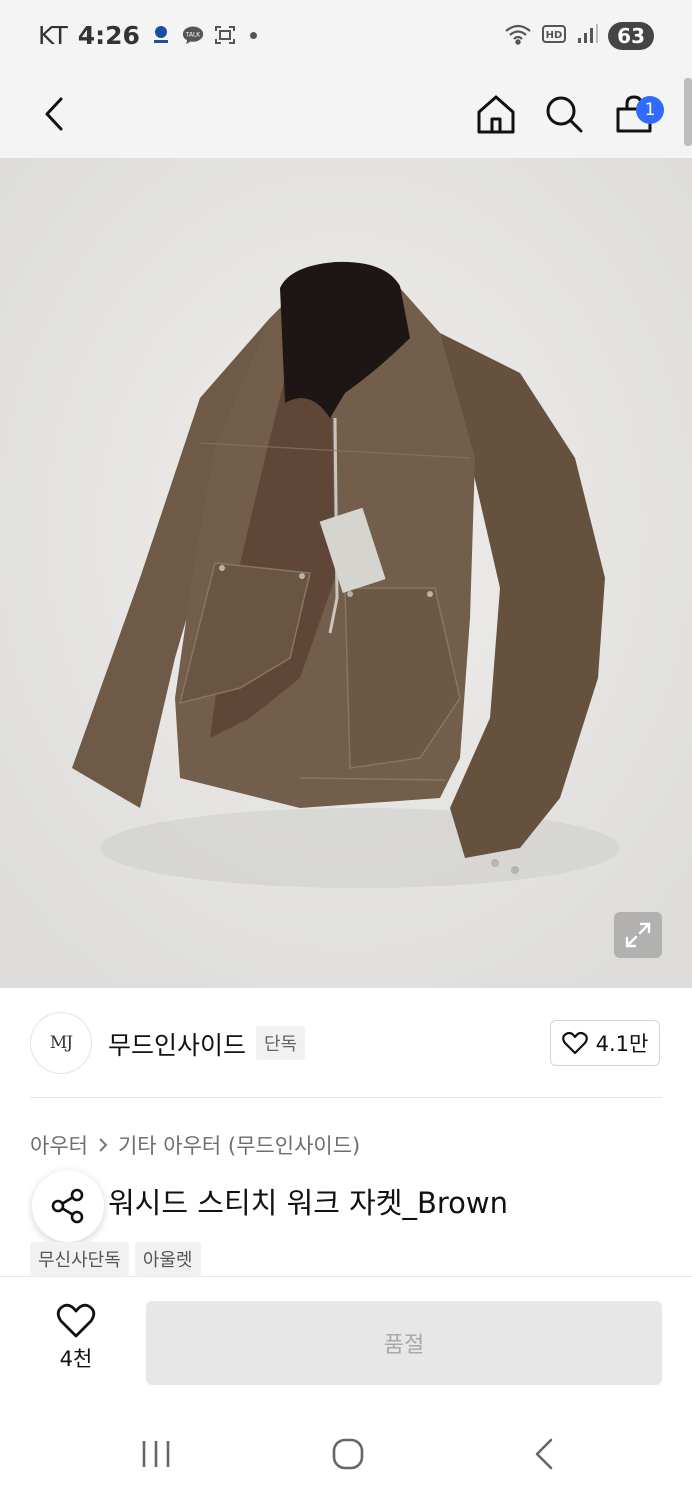  What do you see at coordinates (346, 35) in the screenshot?
I see `status-bar: KT 4:26 TALK HD 63` at bounding box center [346, 35].